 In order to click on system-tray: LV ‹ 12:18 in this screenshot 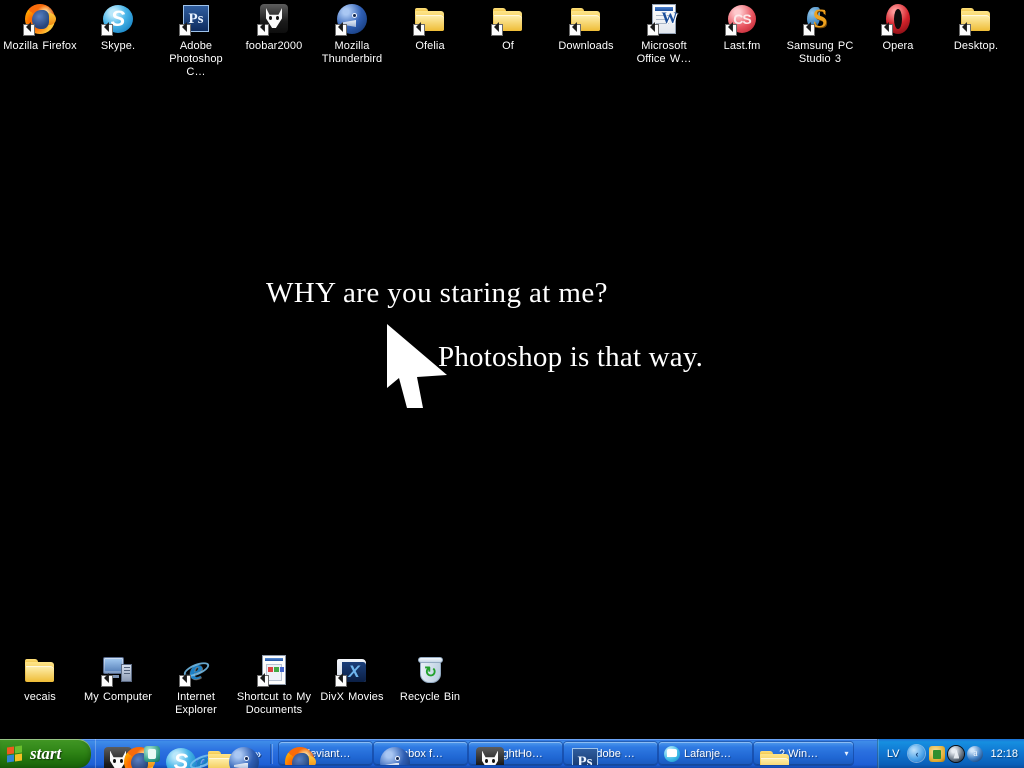, I will do `click(950, 753)`.